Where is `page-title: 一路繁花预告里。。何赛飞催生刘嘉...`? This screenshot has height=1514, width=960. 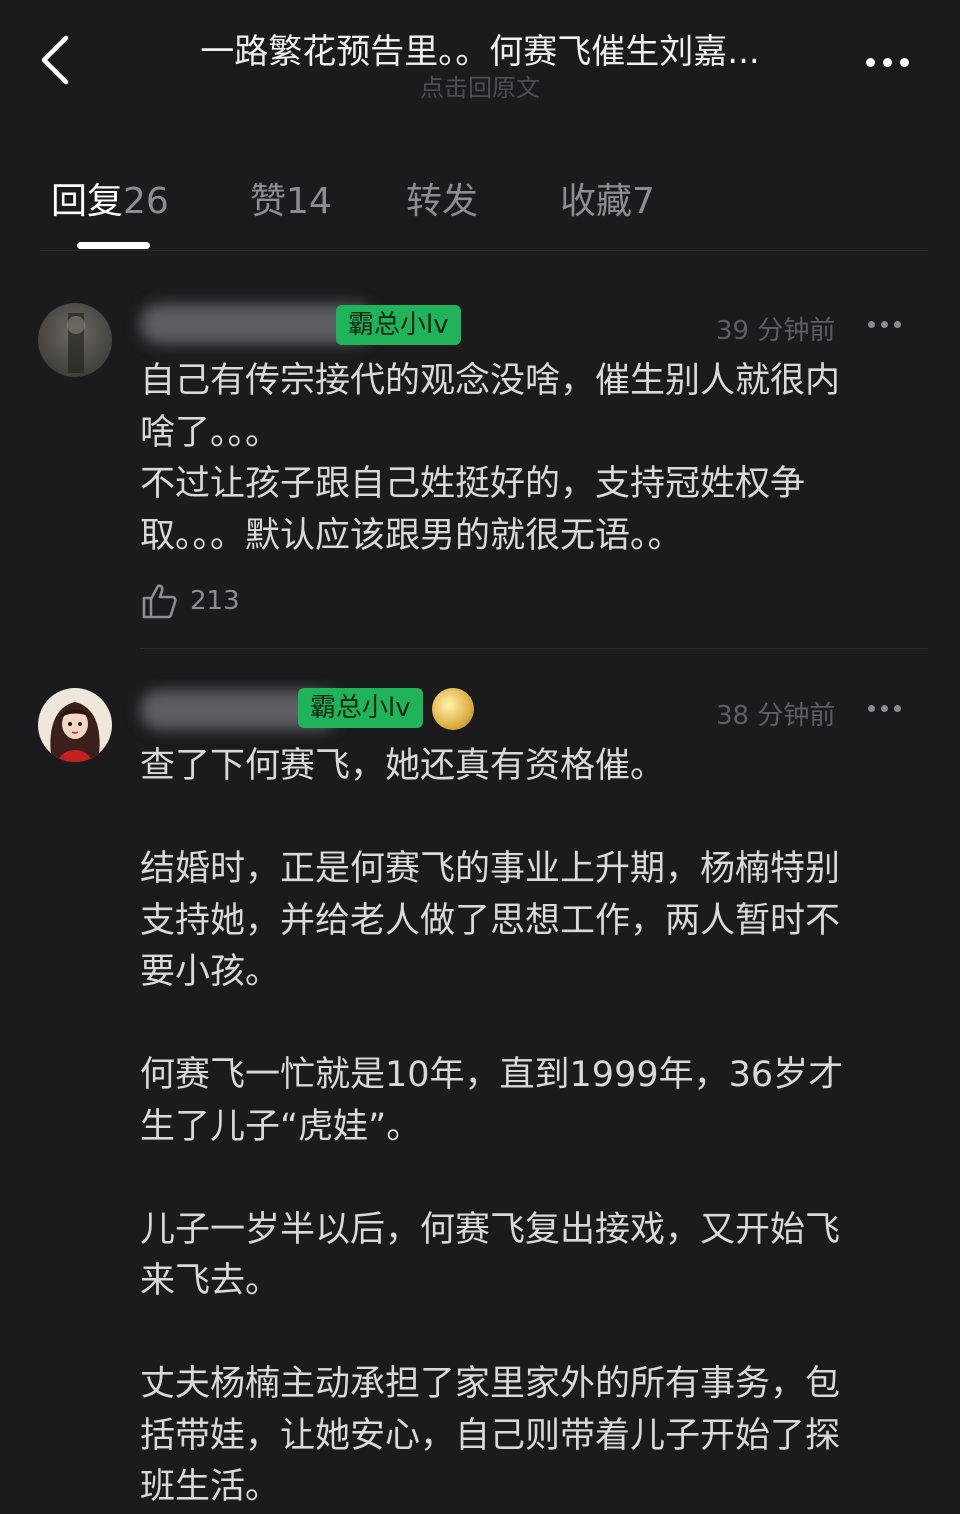
page-title: 一路繁花预告里。。何赛飞催生刘嘉... is located at coordinates (480, 52).